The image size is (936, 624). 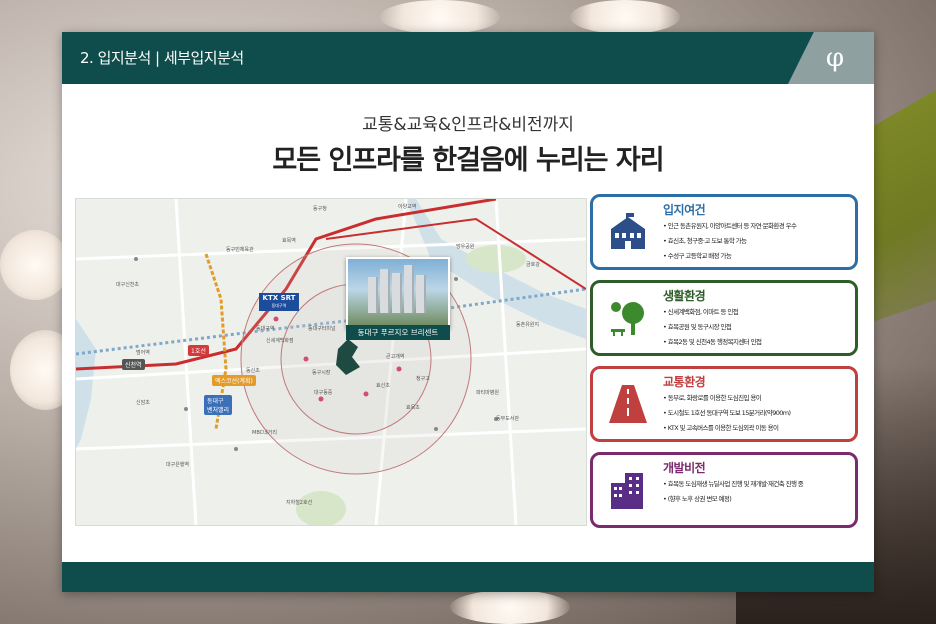 What do you see at coordinates (320, 209) in the screenshot?
I see `map-label: 동구청` at bounding box center [320, 209].